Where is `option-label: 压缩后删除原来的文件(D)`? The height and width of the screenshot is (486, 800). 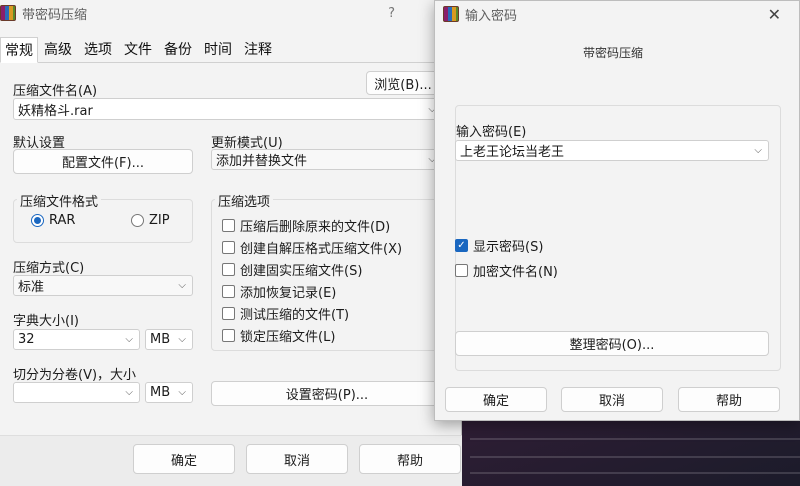
option-label: 压缩后删除原来的文件(D) is located at coordinates (315, 227).